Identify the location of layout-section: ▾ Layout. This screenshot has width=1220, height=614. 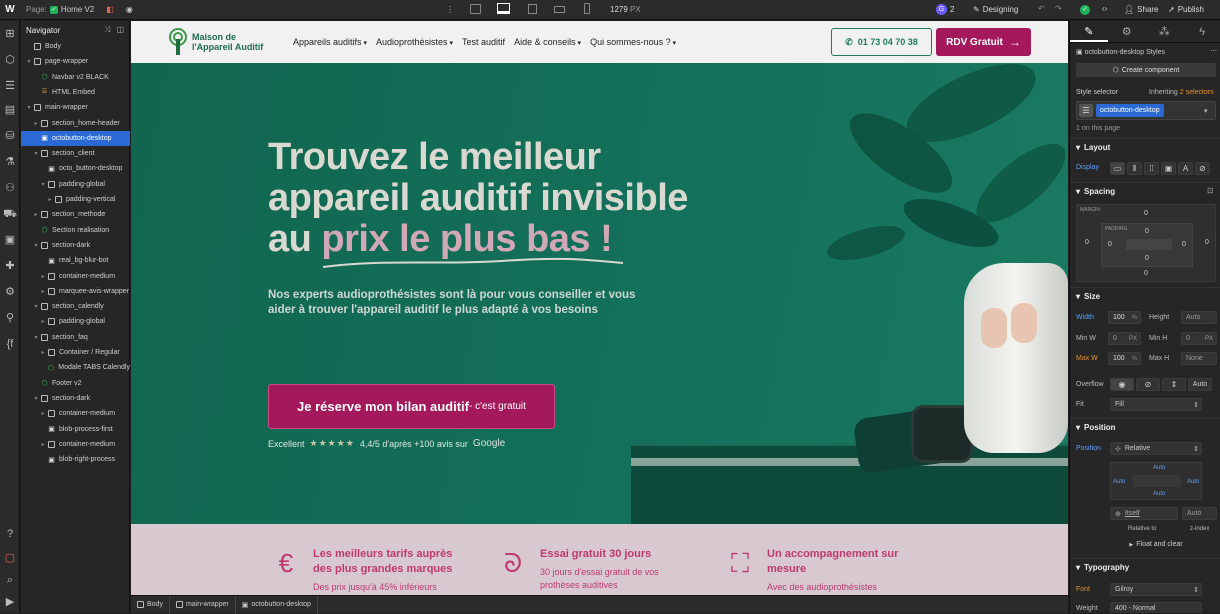
(1145, 146).